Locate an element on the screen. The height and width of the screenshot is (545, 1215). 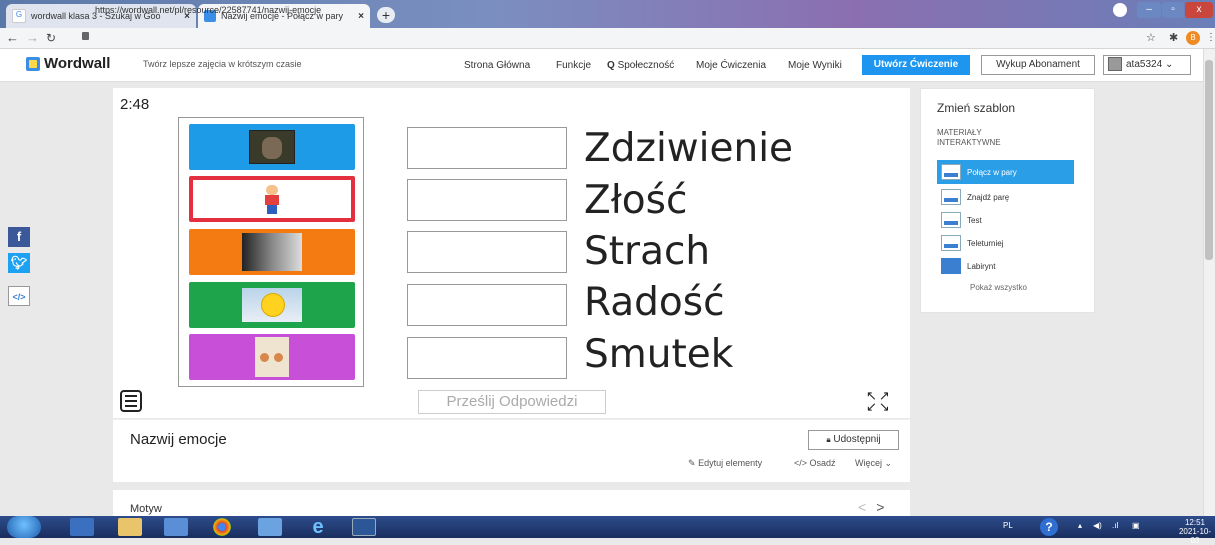
word-label-joy: Radość is located at coordinates (654, 302).